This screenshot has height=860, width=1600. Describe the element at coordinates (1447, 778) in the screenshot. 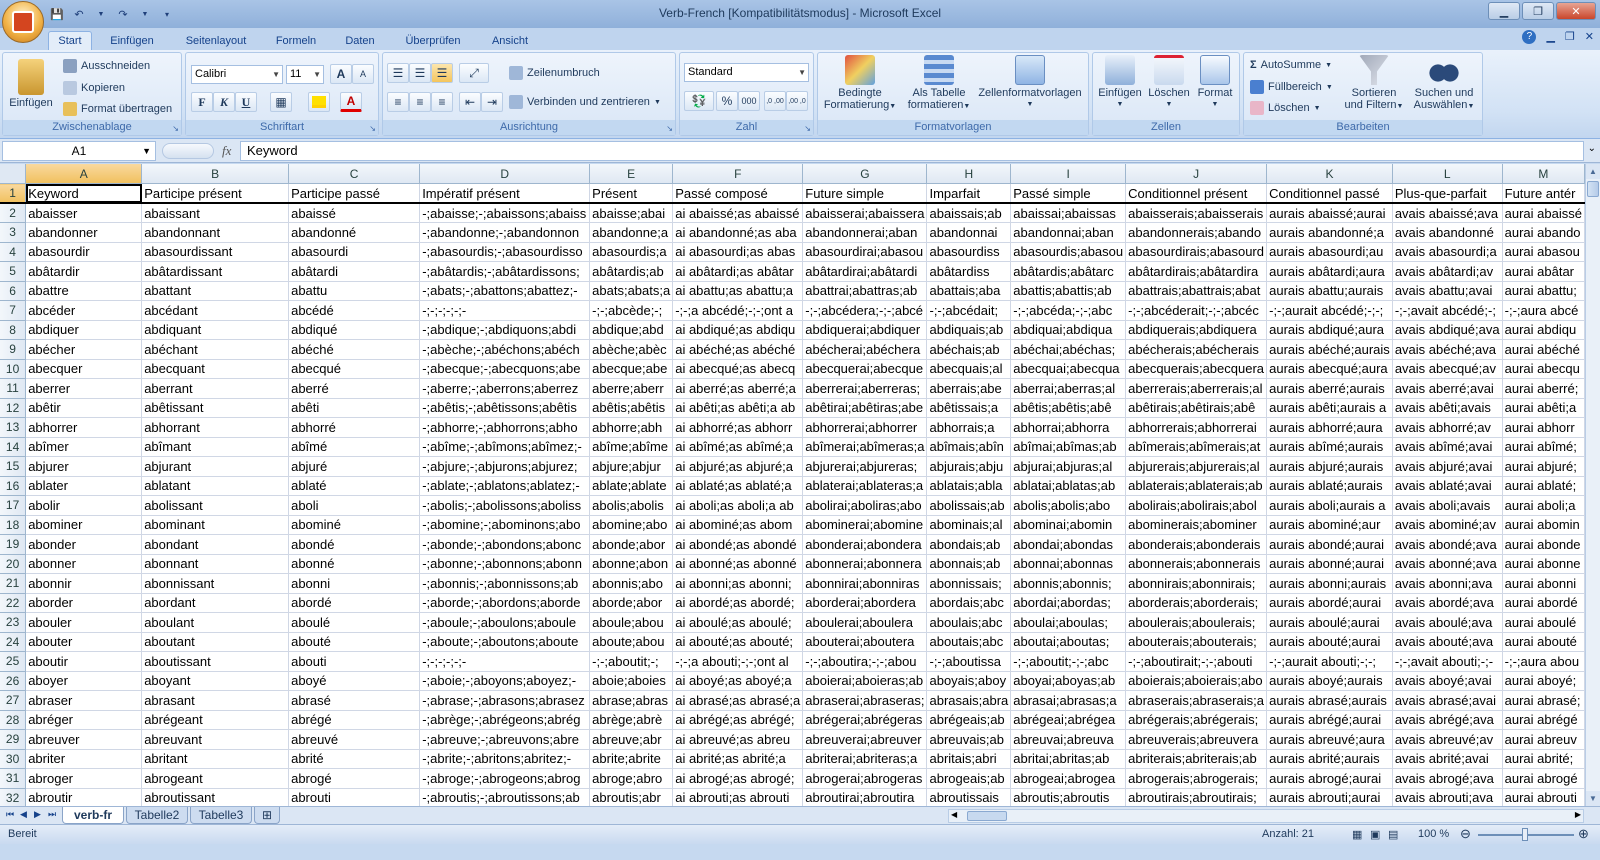

I see `cell: avais abrogé;ava` at that location.